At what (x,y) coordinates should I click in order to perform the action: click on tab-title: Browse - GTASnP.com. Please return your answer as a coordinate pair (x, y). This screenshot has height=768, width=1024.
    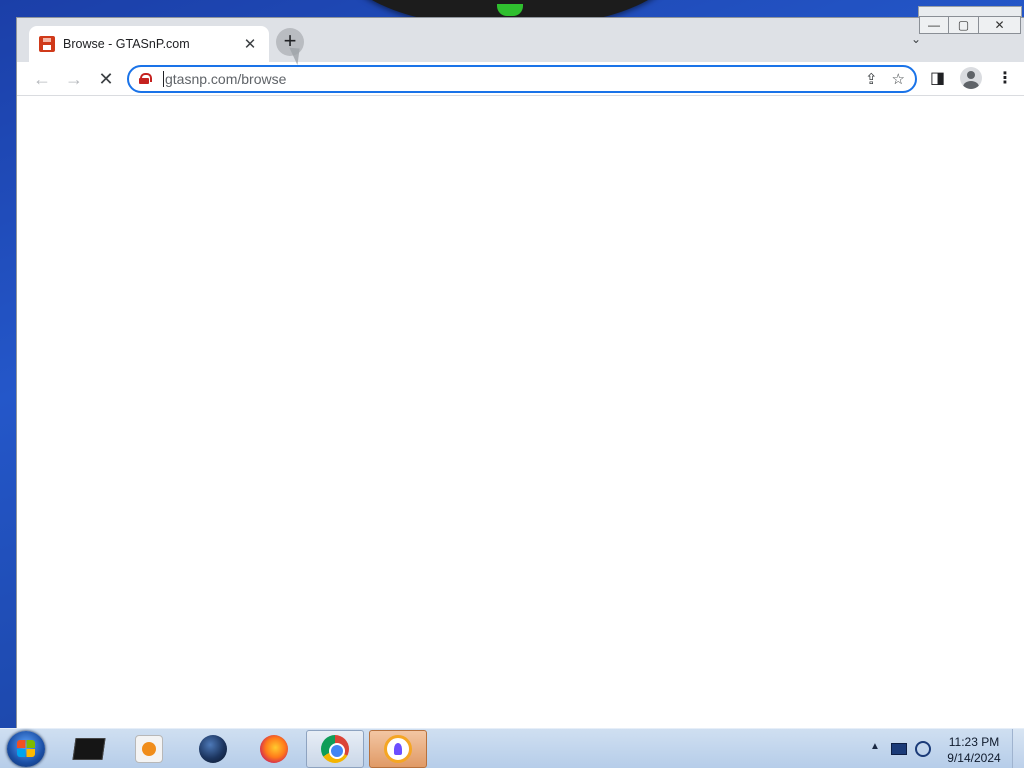
    Looking at the image, I should click on (126, 44).